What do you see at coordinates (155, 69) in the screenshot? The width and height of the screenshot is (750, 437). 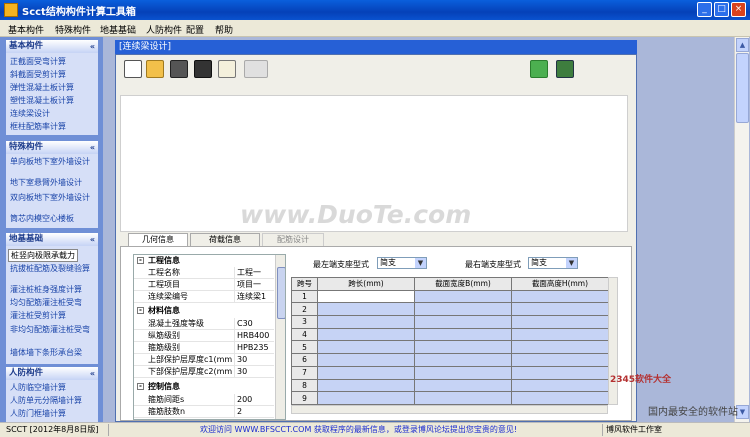 I see `open-icon` at bounding box center [155, 69].